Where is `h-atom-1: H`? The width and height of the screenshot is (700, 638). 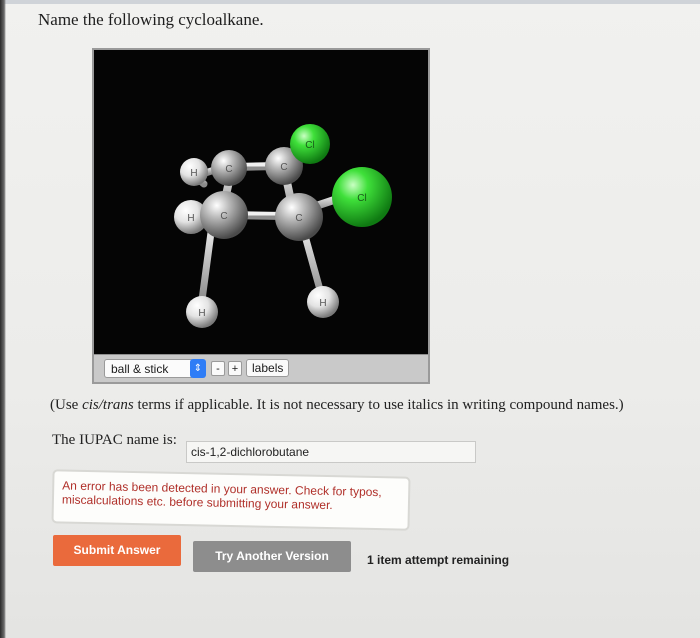
h-atom-1: H is located at coordinates (194, 172).